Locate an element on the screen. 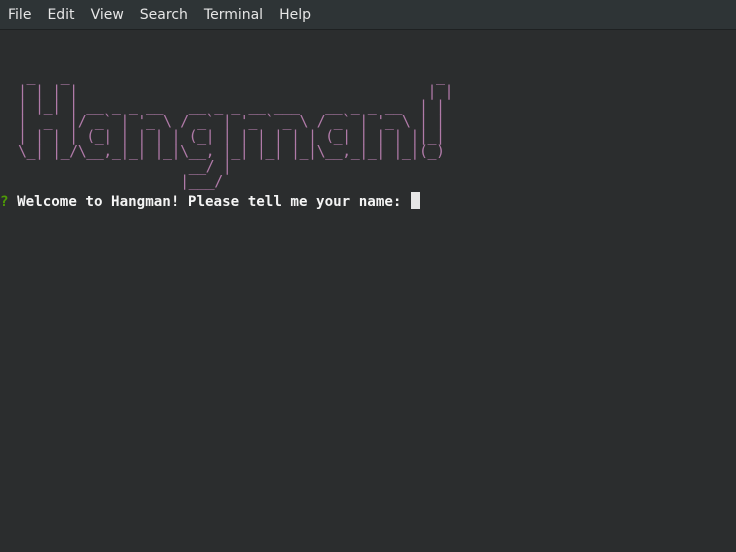 This screenshot has height=552, width=736. menu-terminal: Terminal is located at coordinates (233, 15).